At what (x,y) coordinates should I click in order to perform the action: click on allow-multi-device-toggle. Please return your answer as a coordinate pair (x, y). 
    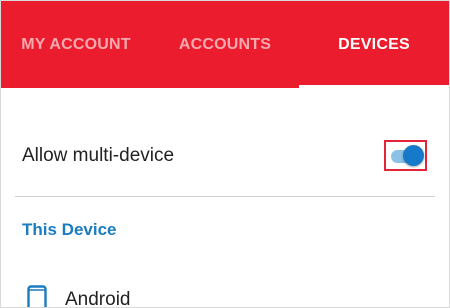
    Looking at the image, I should click on (405, 155).